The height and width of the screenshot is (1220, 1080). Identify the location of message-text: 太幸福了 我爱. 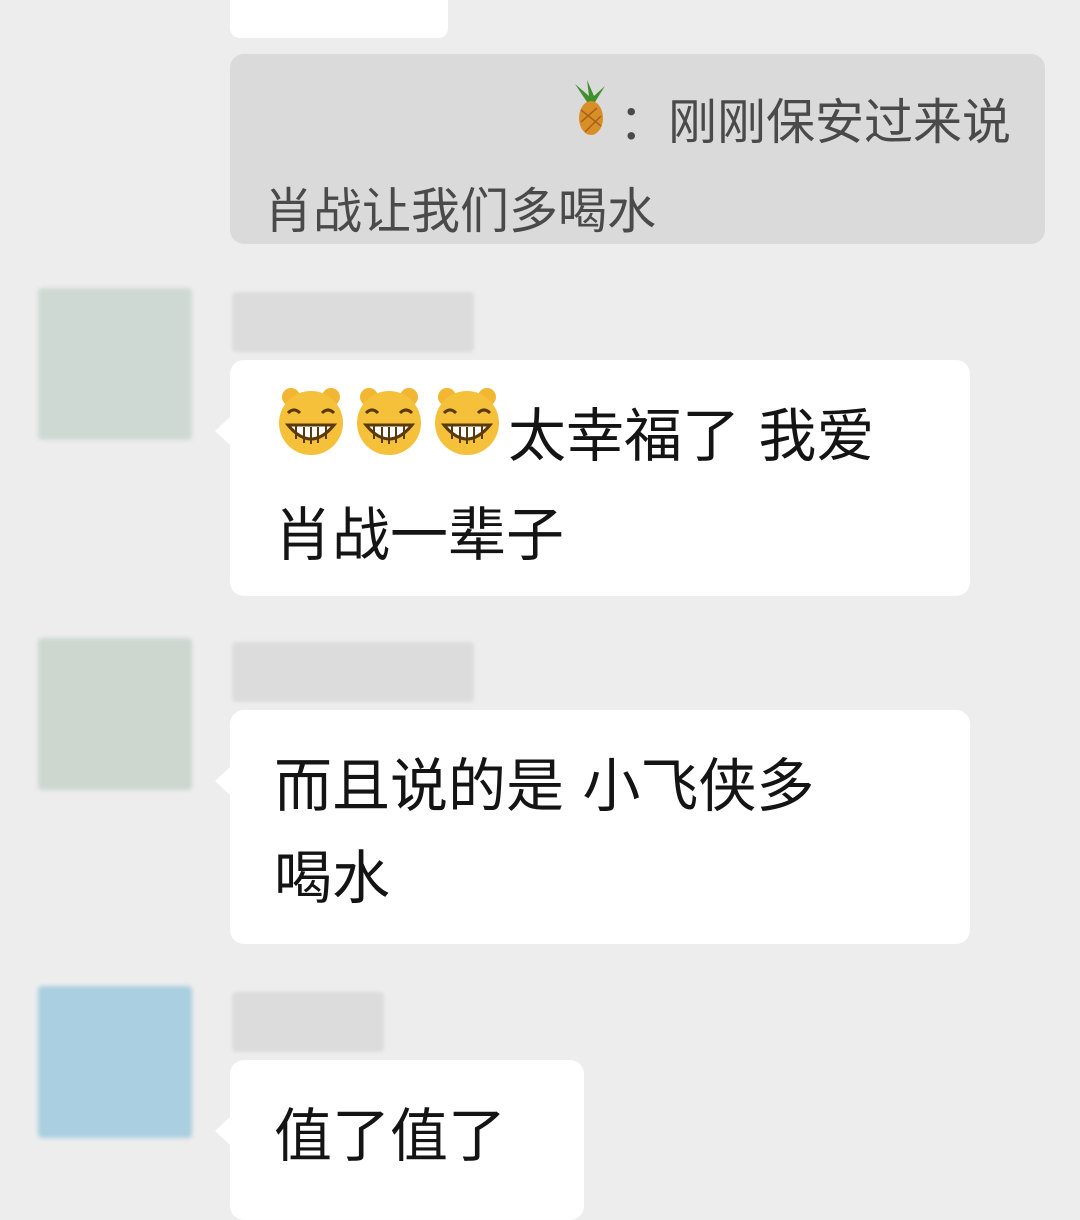
(691, 436).